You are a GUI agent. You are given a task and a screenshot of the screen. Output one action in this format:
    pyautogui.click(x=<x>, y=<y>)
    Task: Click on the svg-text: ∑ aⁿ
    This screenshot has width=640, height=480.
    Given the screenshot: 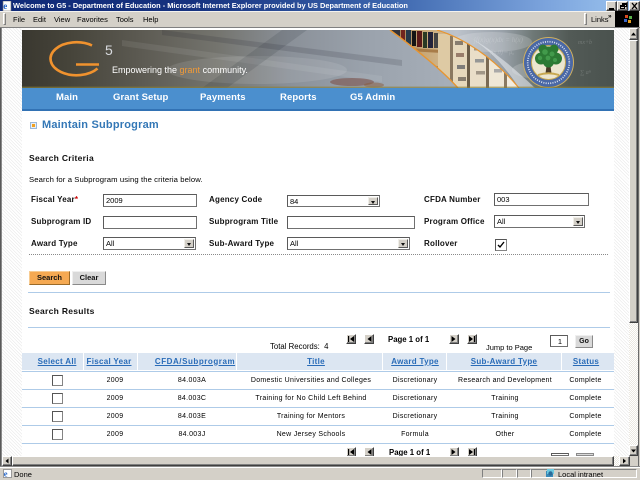 What is the action you would take?
    pyautogui.click(x=585, y=73)
    